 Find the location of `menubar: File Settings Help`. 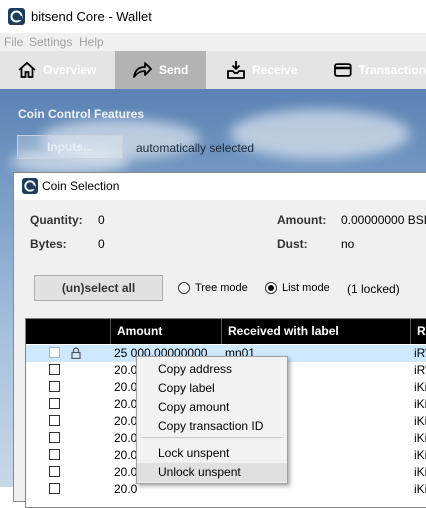

menubar: File Settings Help is located at coordinates (213, 42).